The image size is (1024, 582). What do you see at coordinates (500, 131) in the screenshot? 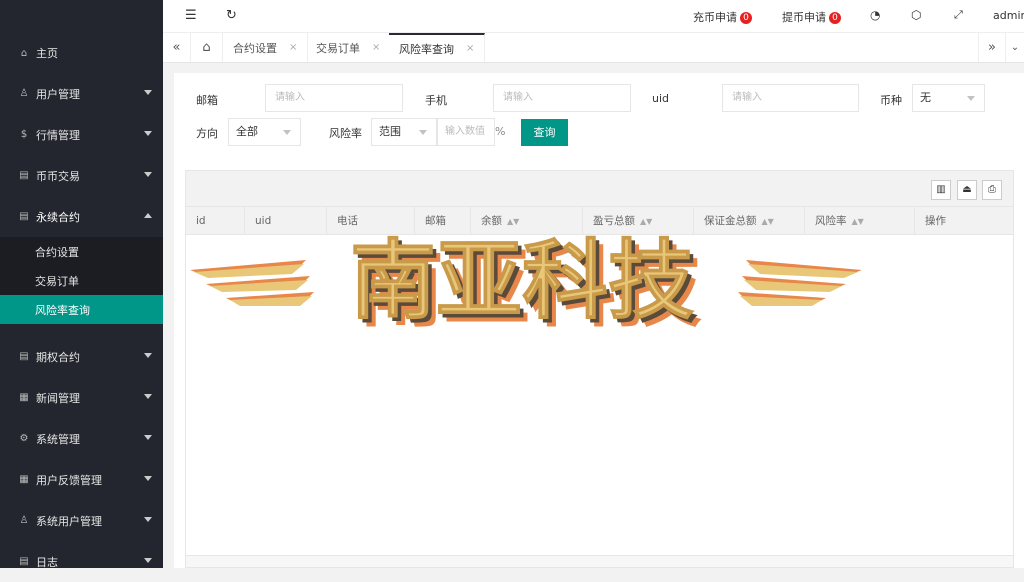
I see `percent-label: %` at bounding box center [500, 131].